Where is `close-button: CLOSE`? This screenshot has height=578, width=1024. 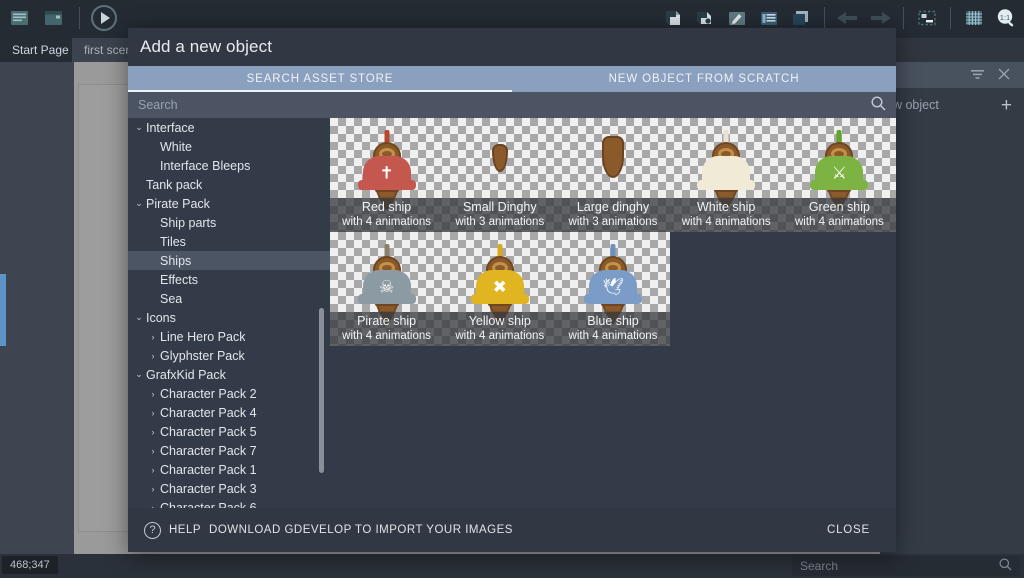 close-button: CLOSE is located at coordinates (848, 530).